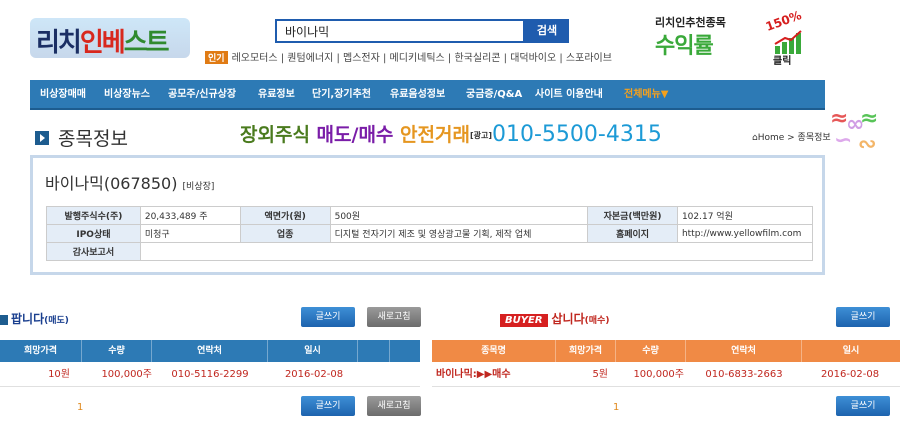 This screenshot has width=900, height=443. What do you see at coordinates (328, 406) in the screenshot?
I see `sell-write-button-bottom: 글쓰기` at bounding box center [328, 406].